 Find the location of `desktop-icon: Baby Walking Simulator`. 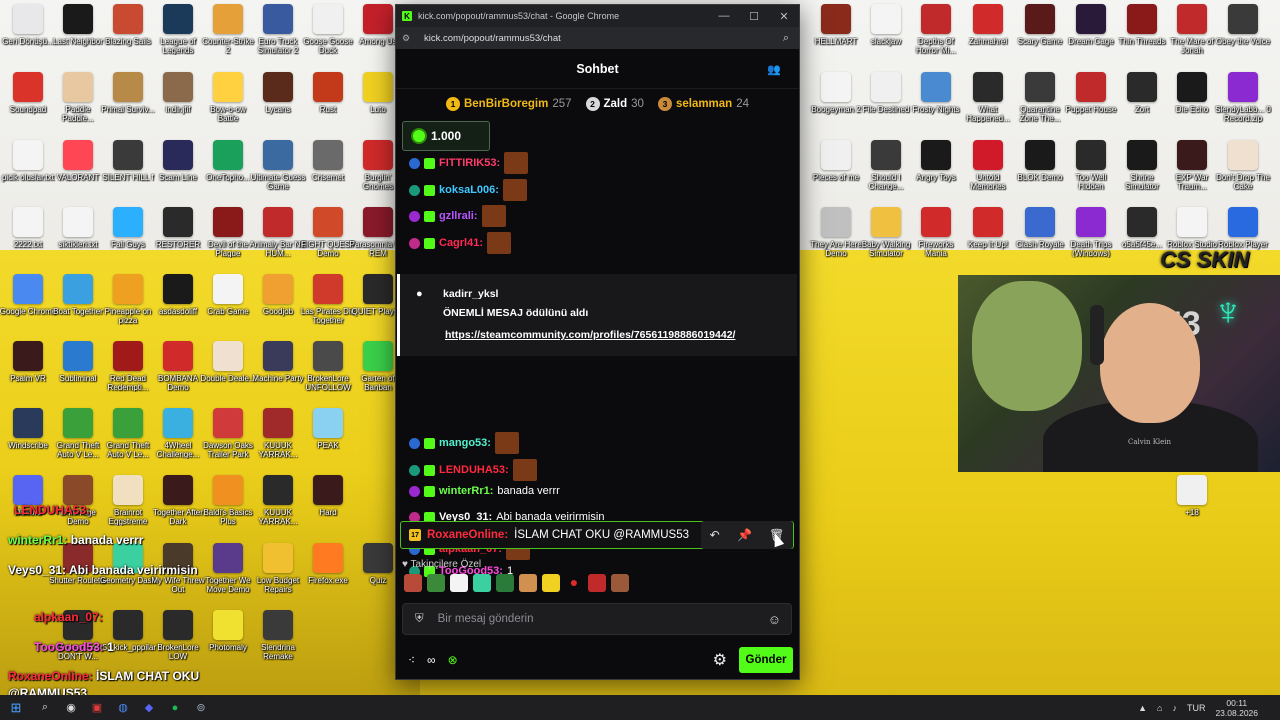

desktop-icon: Baby Walking Simulator is located at coordinates (886, 241).